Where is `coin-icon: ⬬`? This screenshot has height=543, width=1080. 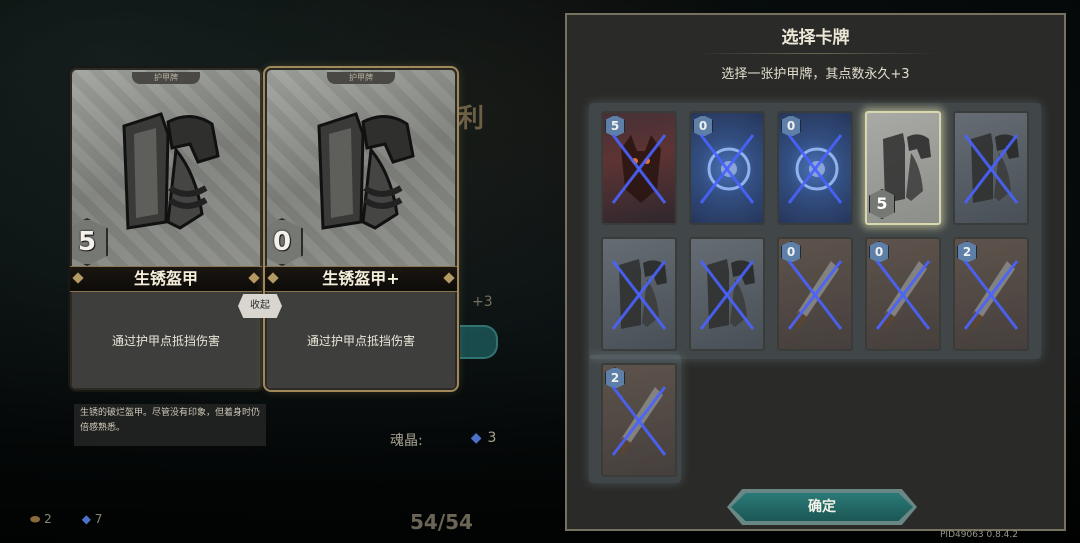 coin-icon: ⬬ is located at coordinates (35, 519).